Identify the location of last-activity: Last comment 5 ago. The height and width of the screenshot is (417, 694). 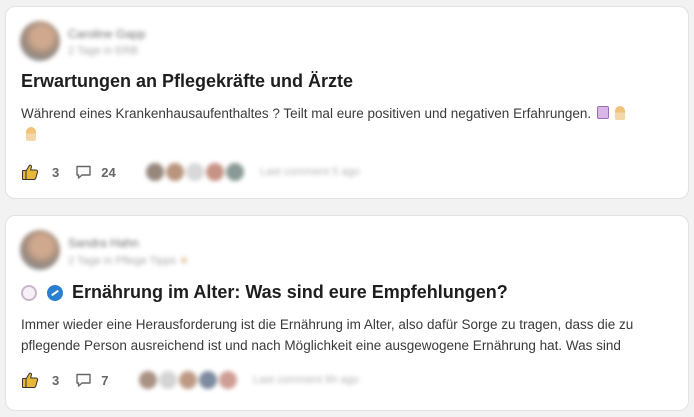
(310, 172).